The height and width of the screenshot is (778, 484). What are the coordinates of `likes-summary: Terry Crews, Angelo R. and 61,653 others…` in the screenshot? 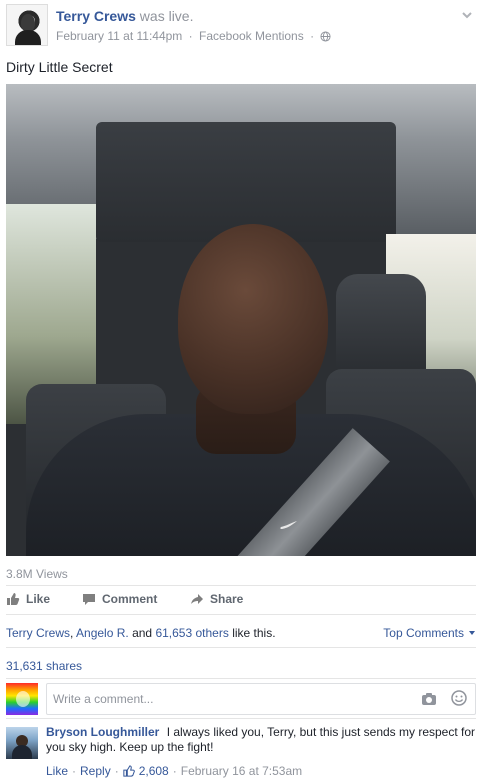 It's located at (141, 633).